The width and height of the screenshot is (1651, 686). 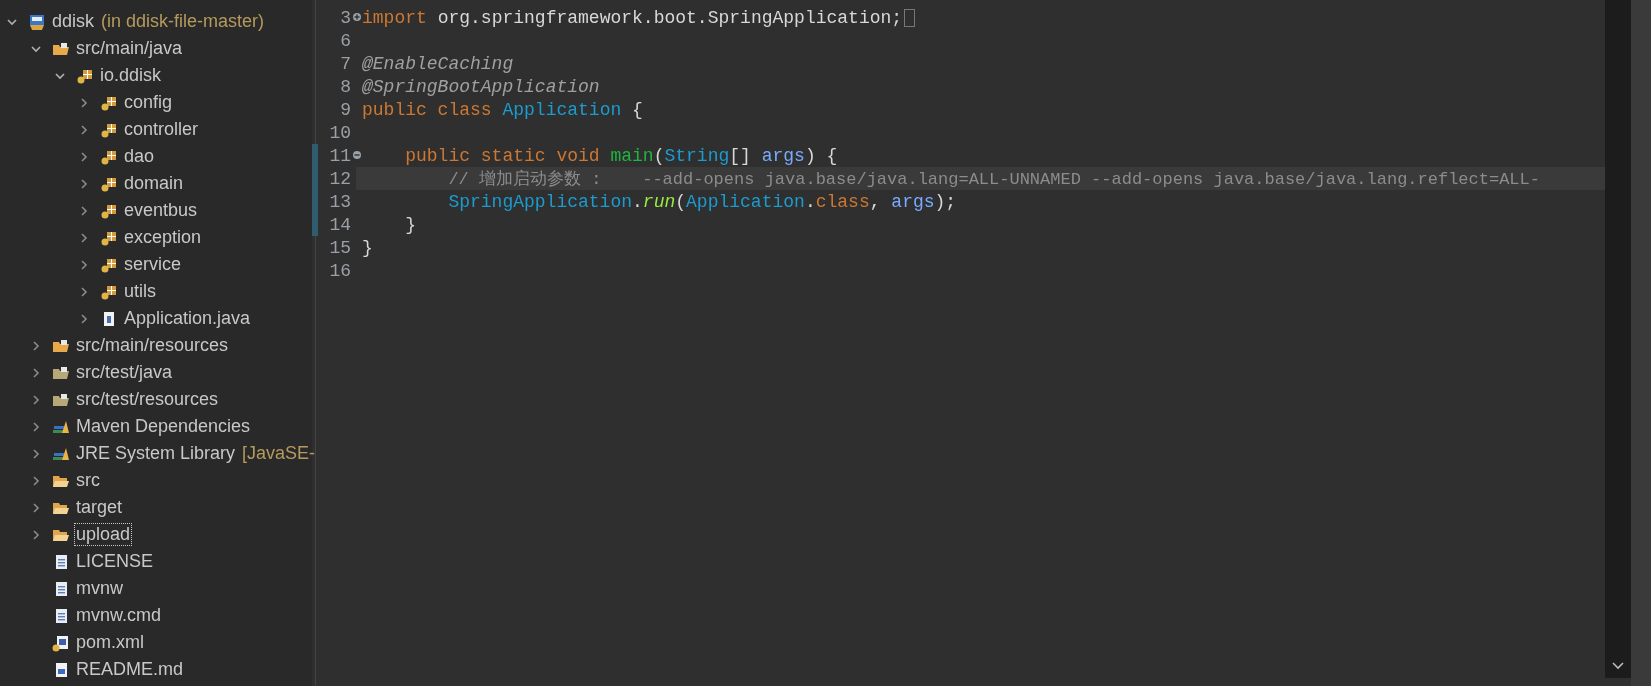 I want to click on tree-item: mvnw, so click(x=99, y=588).